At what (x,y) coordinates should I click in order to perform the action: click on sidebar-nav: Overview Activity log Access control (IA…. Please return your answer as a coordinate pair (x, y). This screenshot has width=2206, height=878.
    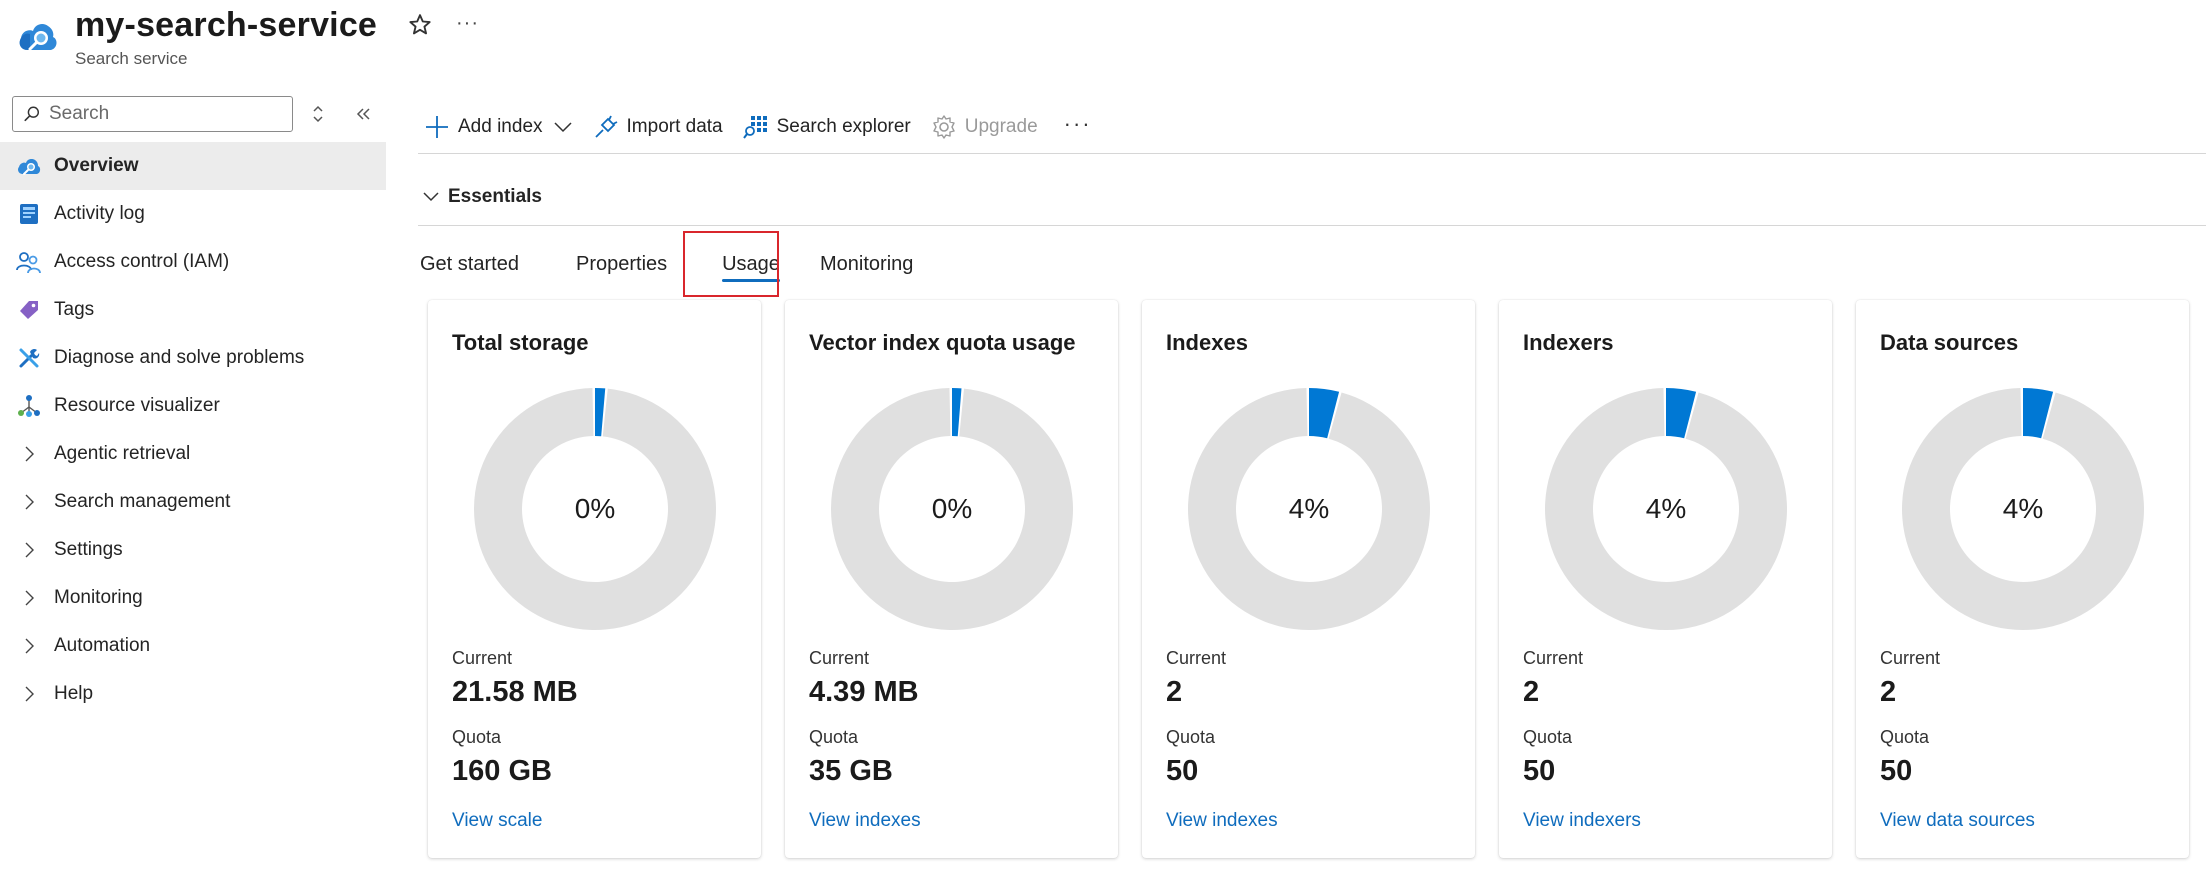
    Looking at the image, I should click on (193, 430).